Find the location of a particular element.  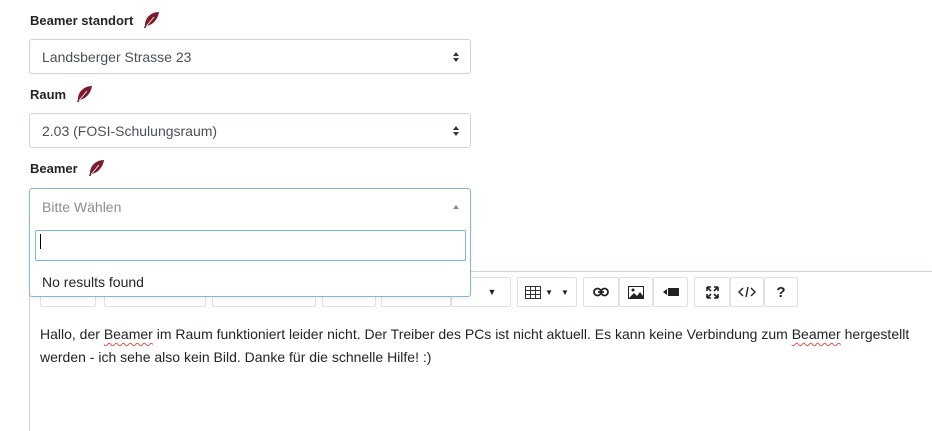

dropdown-search-input is located at coordinates (250, 245).